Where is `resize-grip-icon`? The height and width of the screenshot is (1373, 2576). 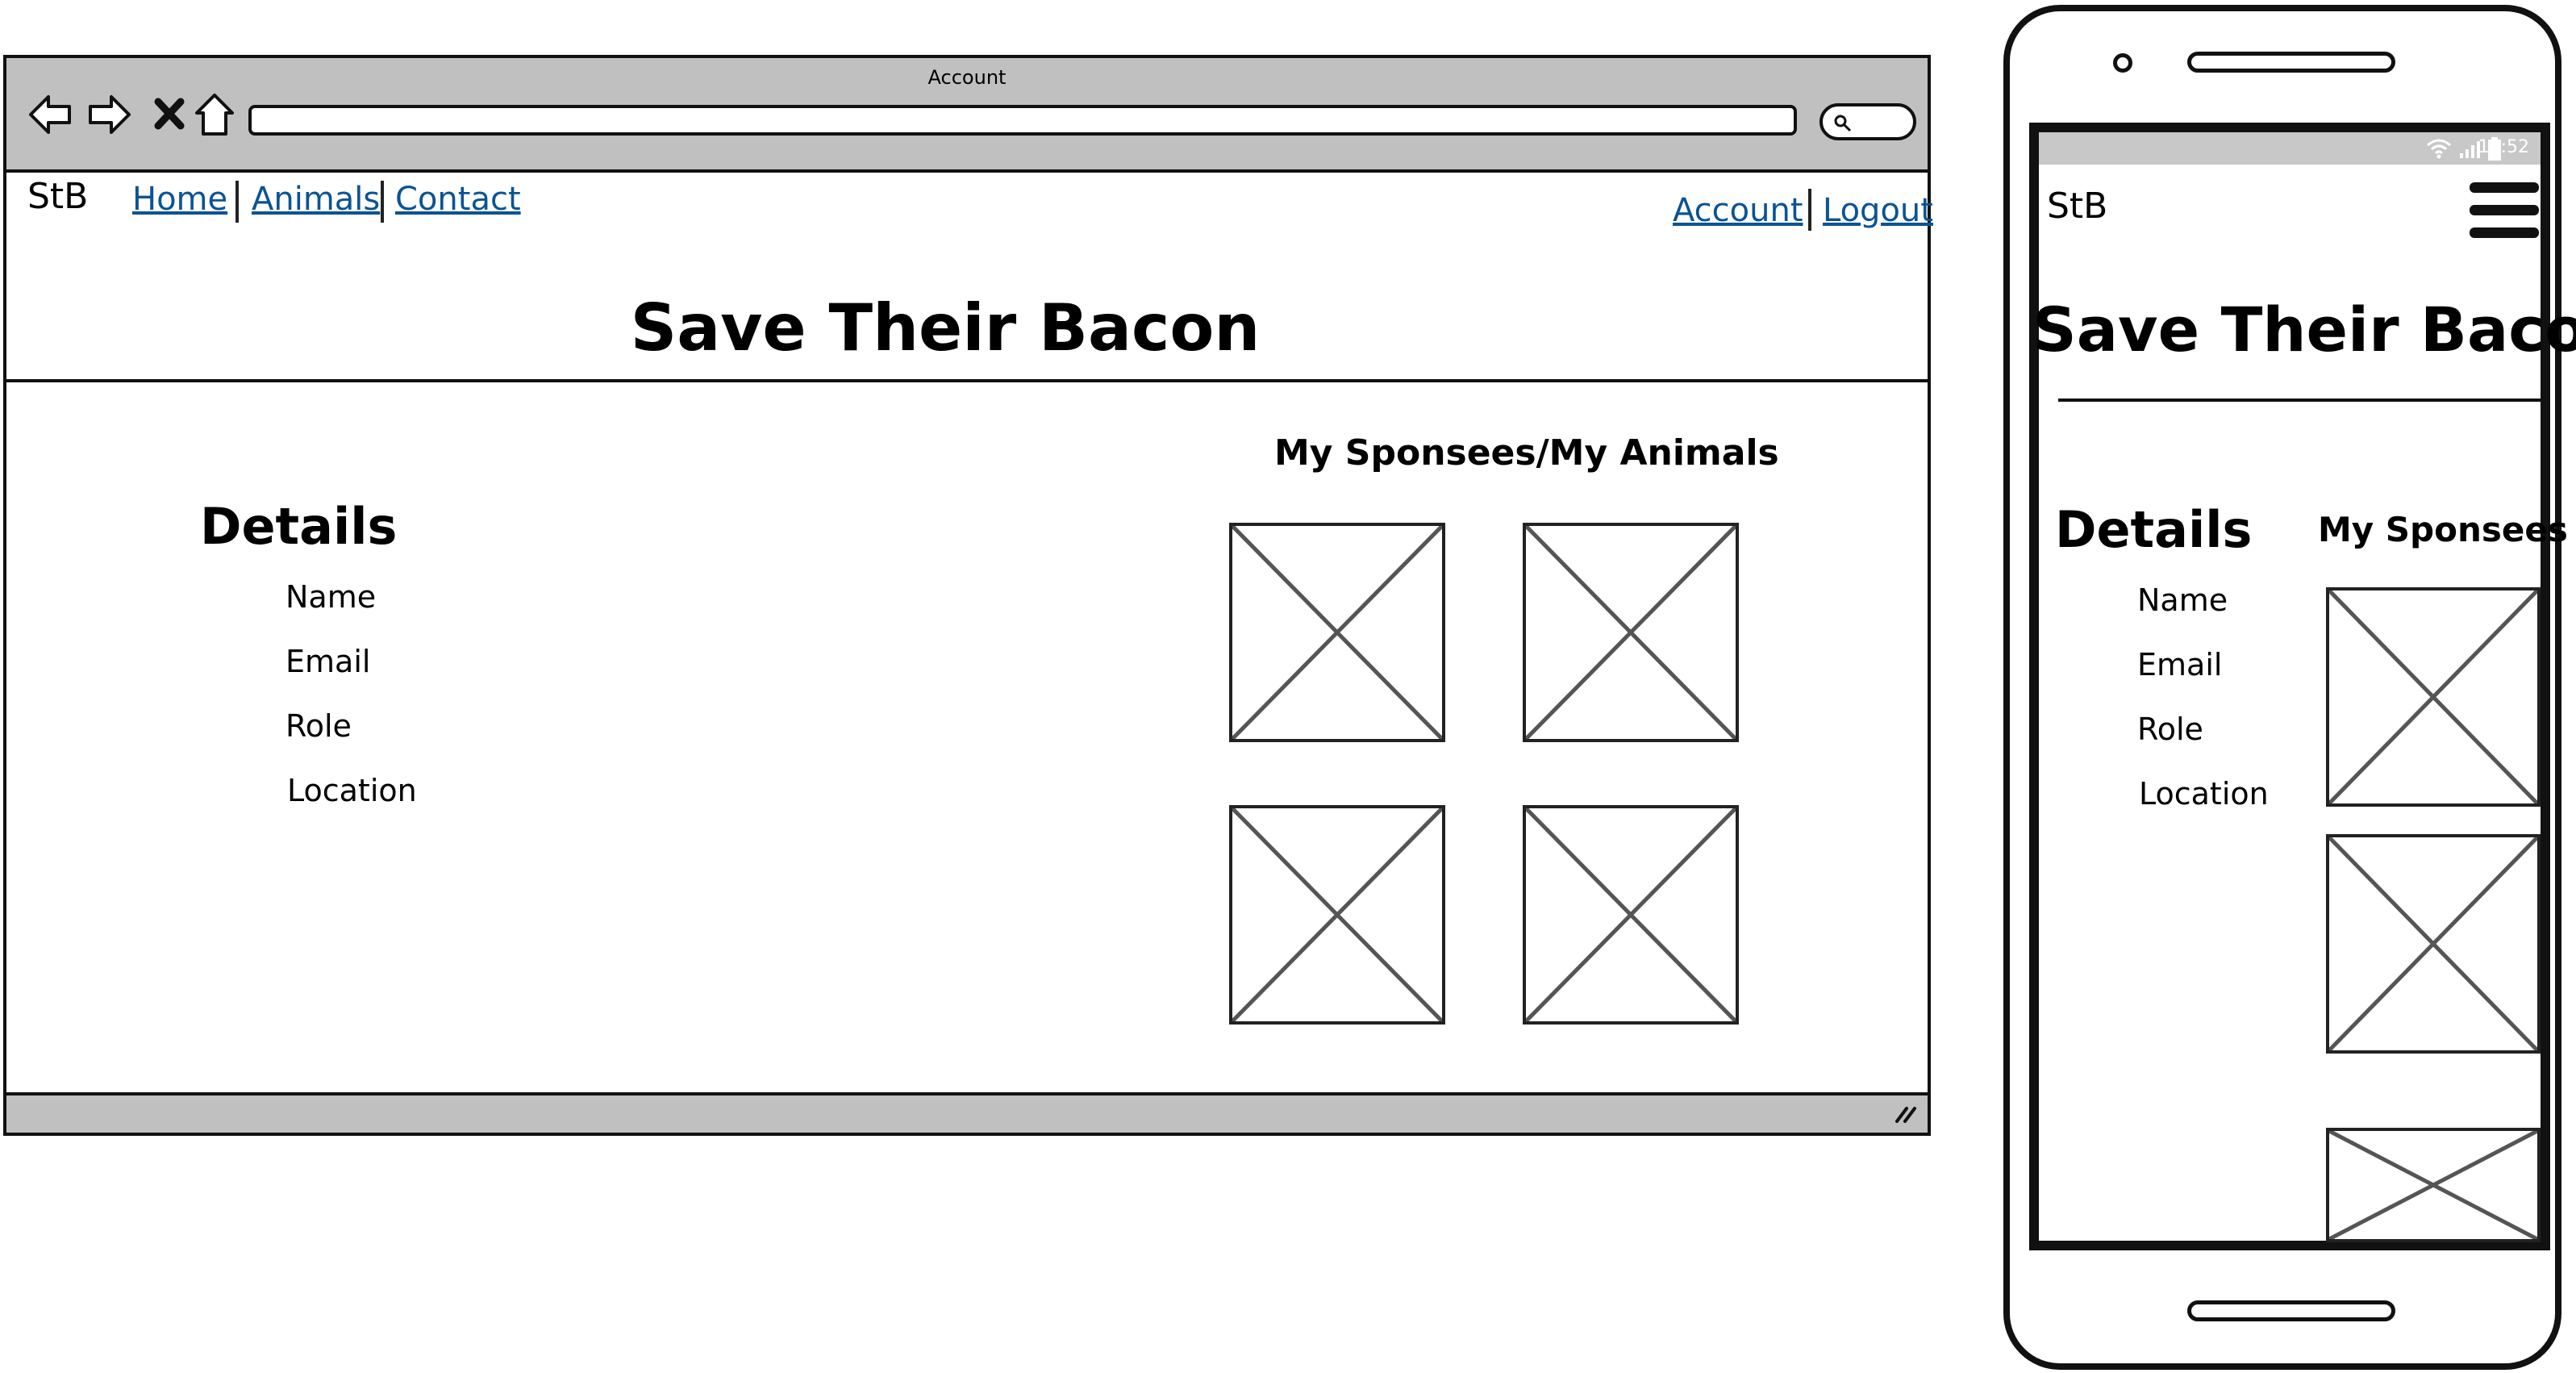
resize-grip-icon is located at coordinates (1906, 1114).